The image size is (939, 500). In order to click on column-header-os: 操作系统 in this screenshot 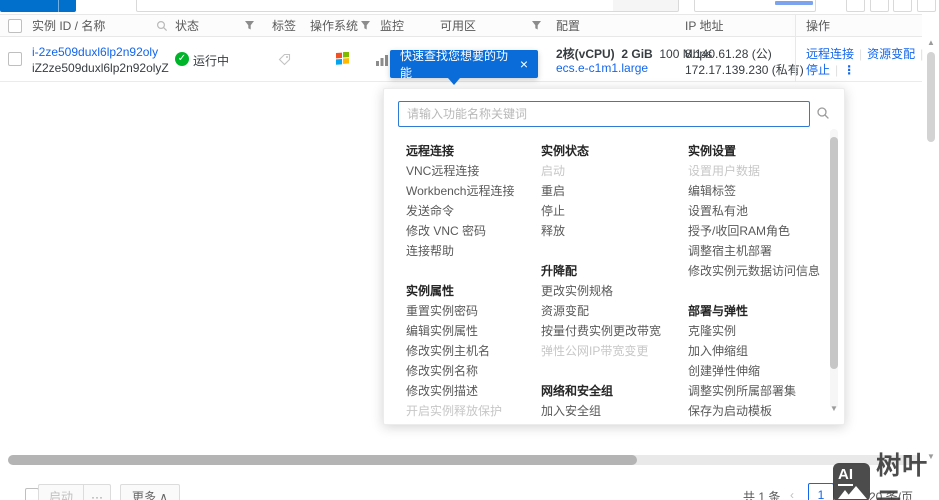, I will do `click(334, 26)`.